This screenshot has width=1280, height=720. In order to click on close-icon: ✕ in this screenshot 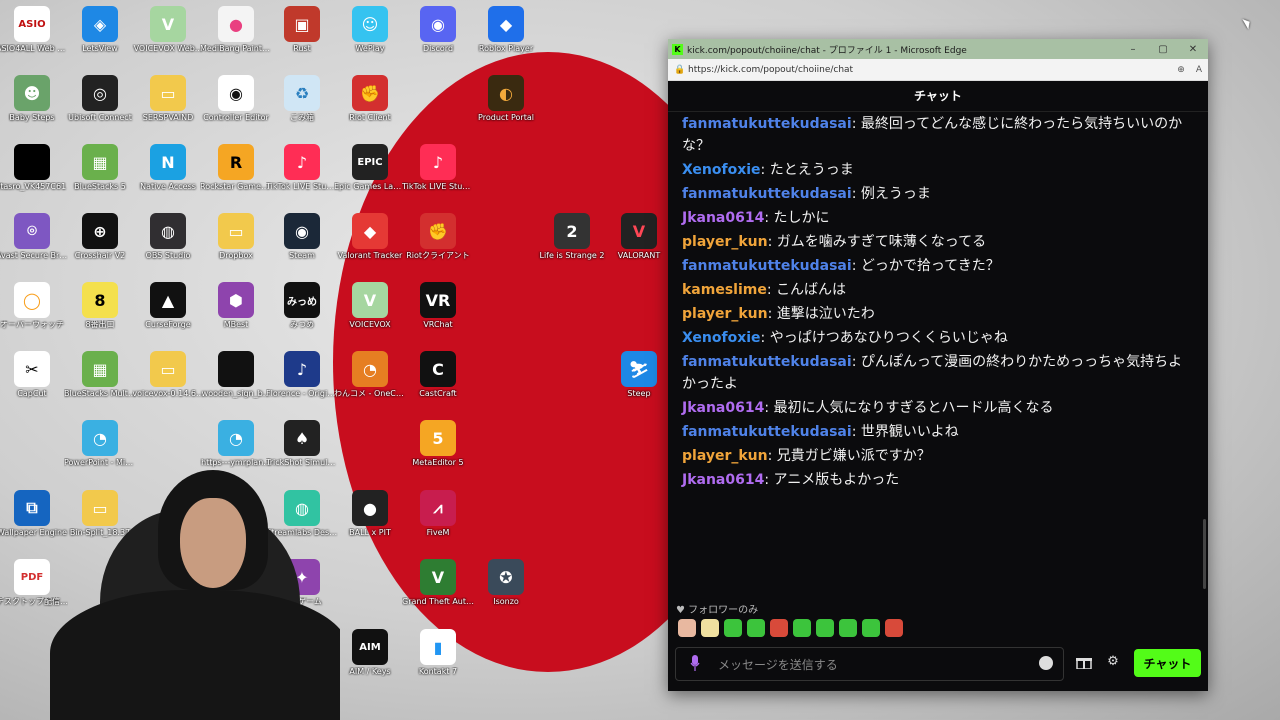, I will do `click(1193, 49)`.